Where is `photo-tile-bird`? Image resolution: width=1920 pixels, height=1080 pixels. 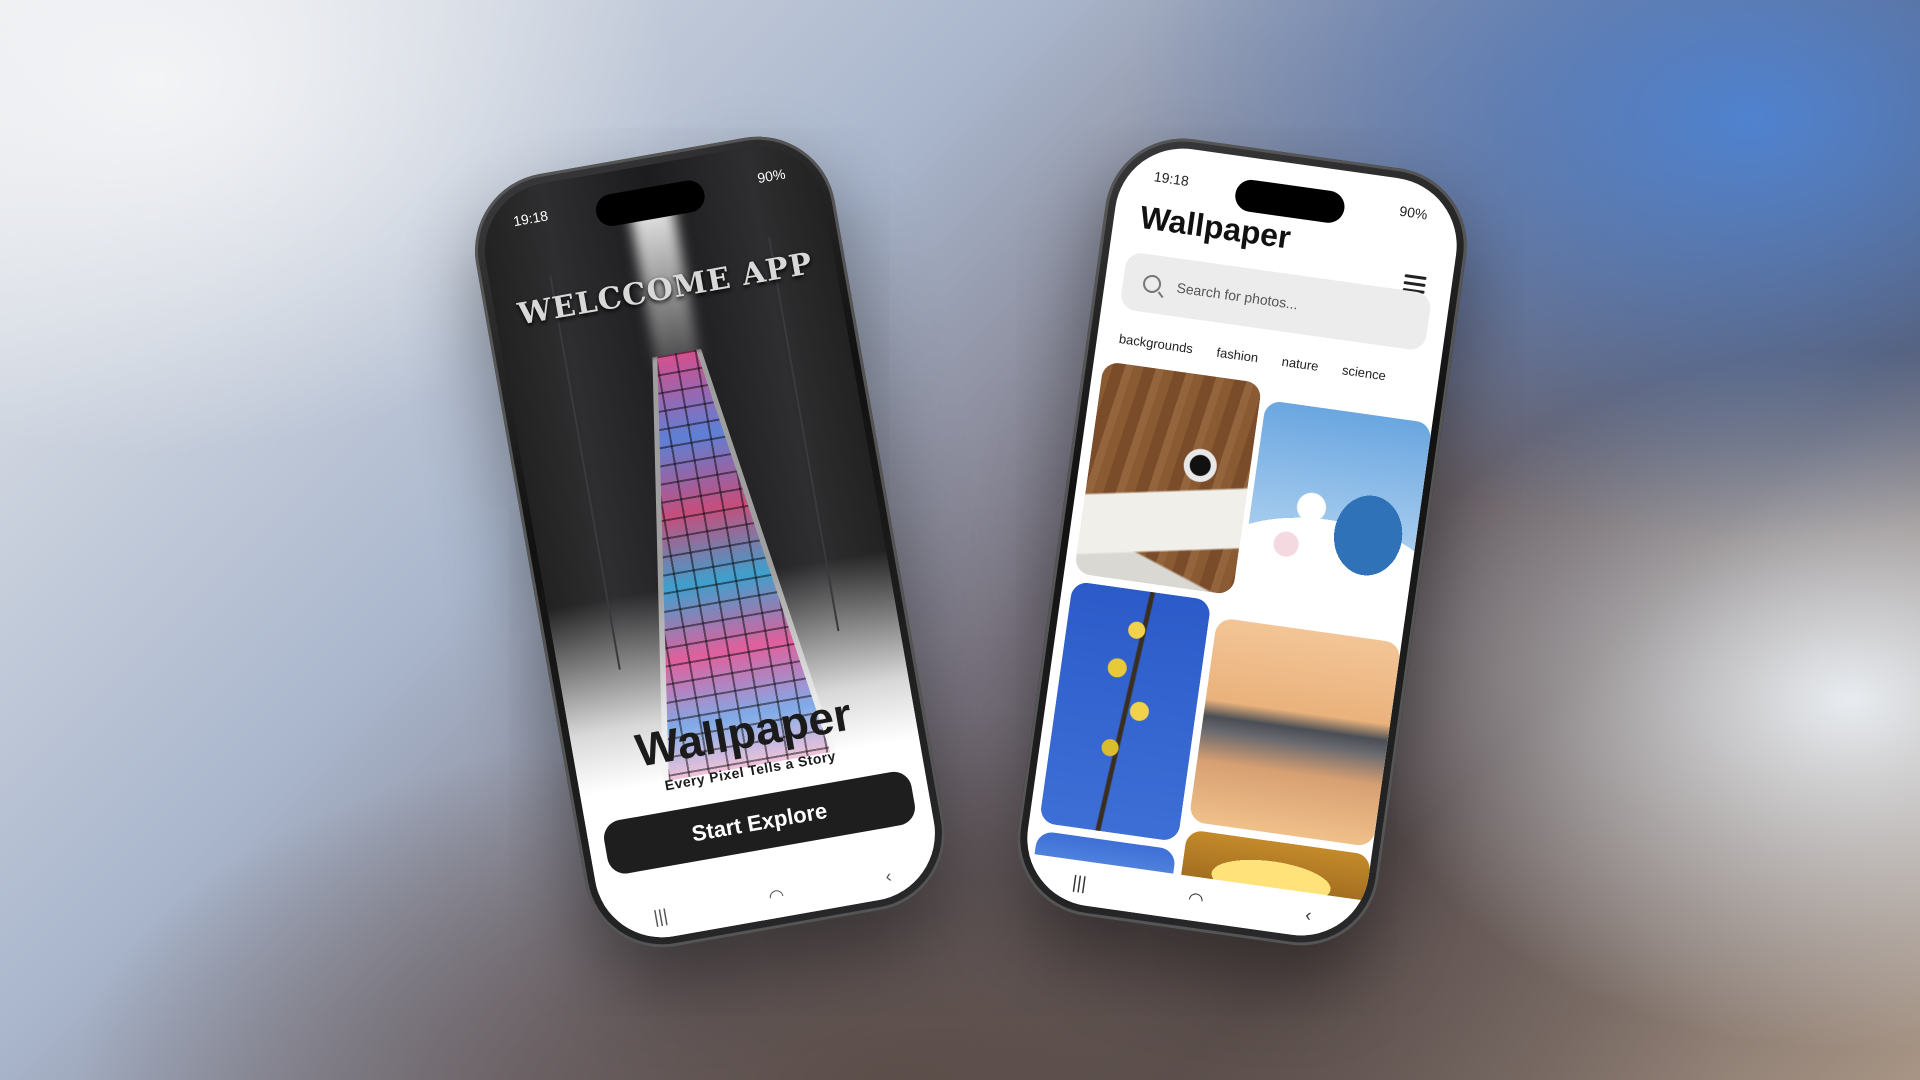
photo-tile-bird is located at coordinates (1334, 517).